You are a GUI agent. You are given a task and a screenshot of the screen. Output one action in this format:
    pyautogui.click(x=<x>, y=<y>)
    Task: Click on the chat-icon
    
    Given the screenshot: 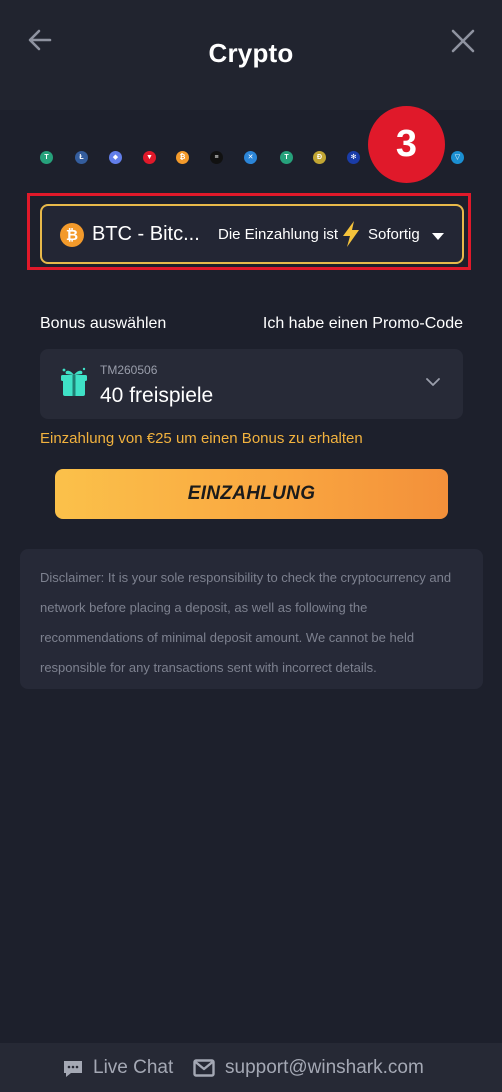 What is the action you would take?
    pyautogui.click(x=73, y=1069)
    